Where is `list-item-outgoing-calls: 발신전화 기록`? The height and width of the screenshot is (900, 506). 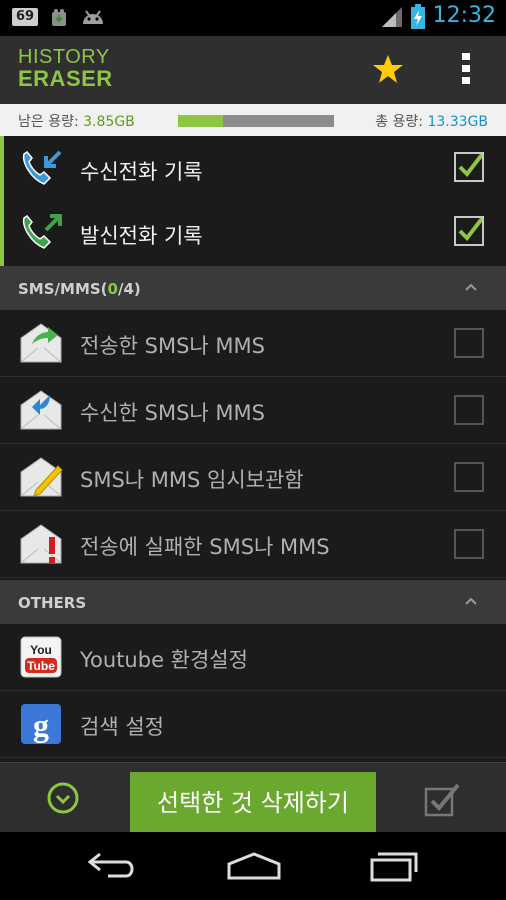
list-item-outgoing-calls: 발신전화 기록 is located at coordinates (253, 233).